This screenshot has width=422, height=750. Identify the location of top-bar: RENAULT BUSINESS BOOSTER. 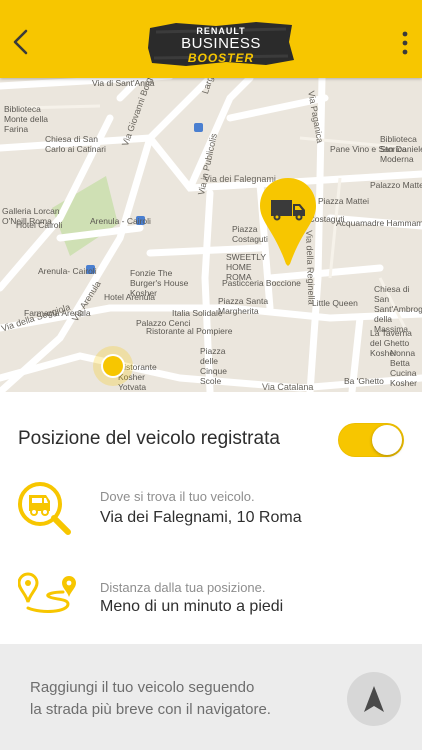
(211, 39).